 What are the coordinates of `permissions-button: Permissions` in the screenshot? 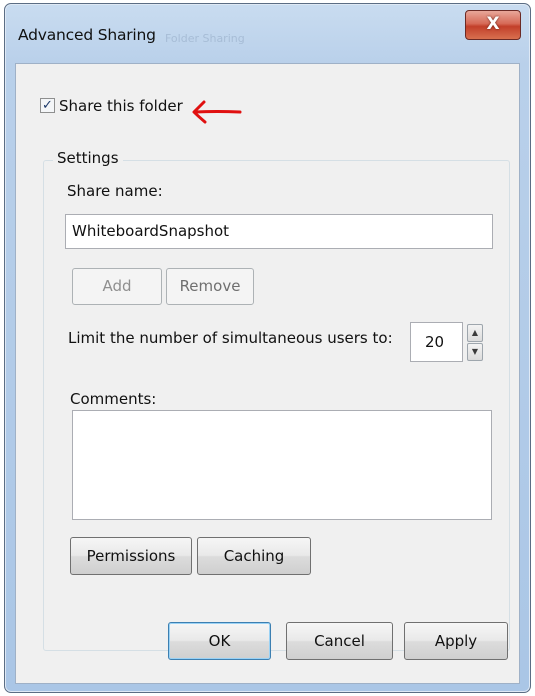 It's located at (131, 556).